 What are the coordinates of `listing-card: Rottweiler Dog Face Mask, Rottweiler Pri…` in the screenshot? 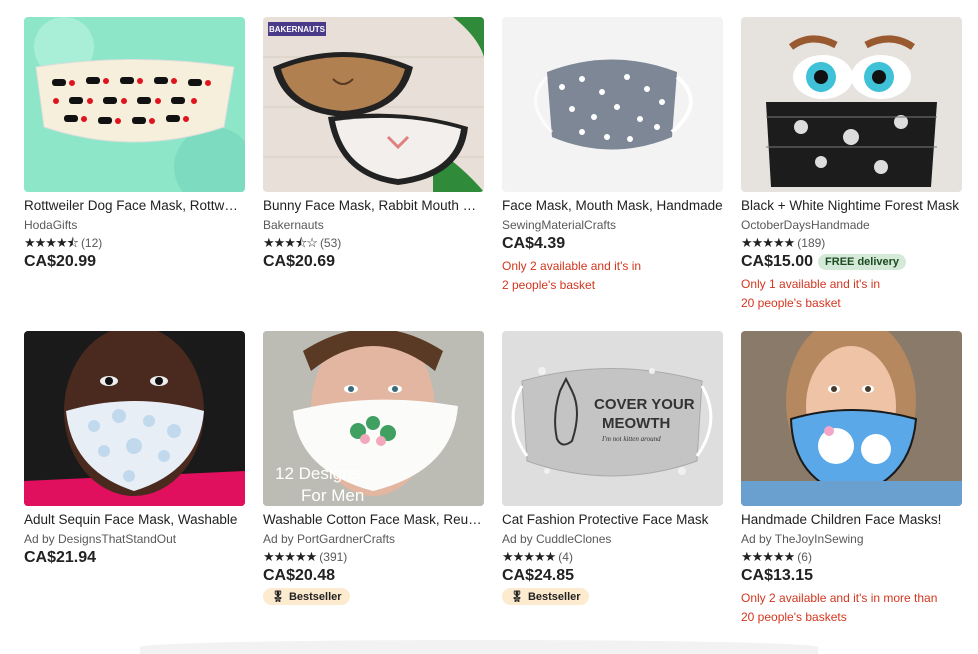 It's located at (134, 165).